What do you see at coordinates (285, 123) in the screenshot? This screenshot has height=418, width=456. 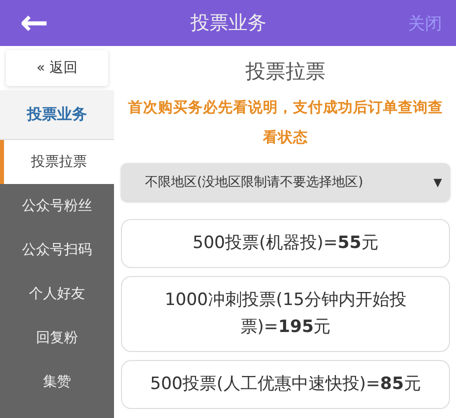 I see `notice-text: 首次购买务必先看说明，支付成功后订单查询查看状态` at bounding box center [285, 123].